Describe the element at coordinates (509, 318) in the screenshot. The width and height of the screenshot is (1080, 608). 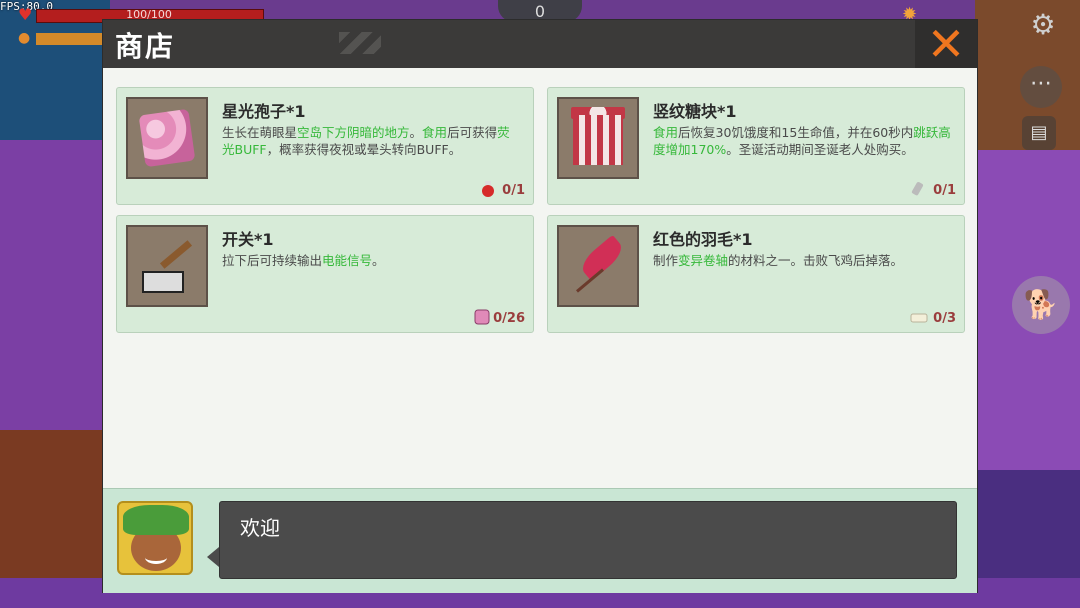
I see `item-cost: 0/26` at that location.